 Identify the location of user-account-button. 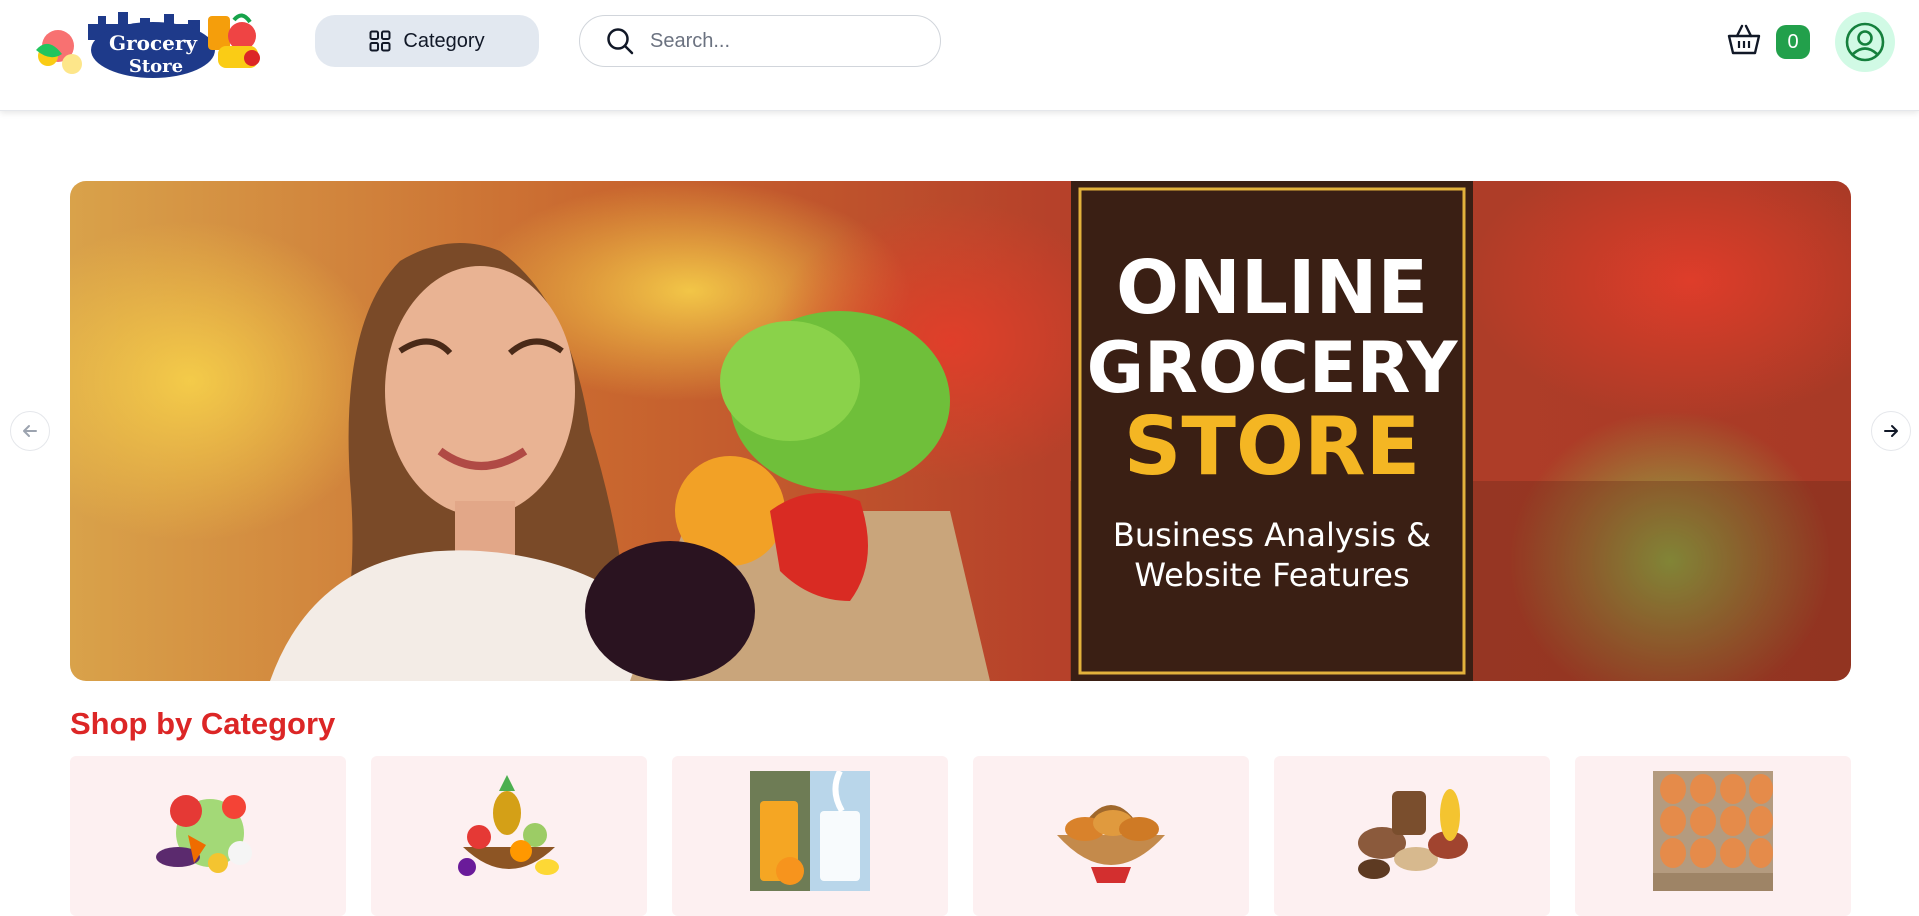
(1865, 42).